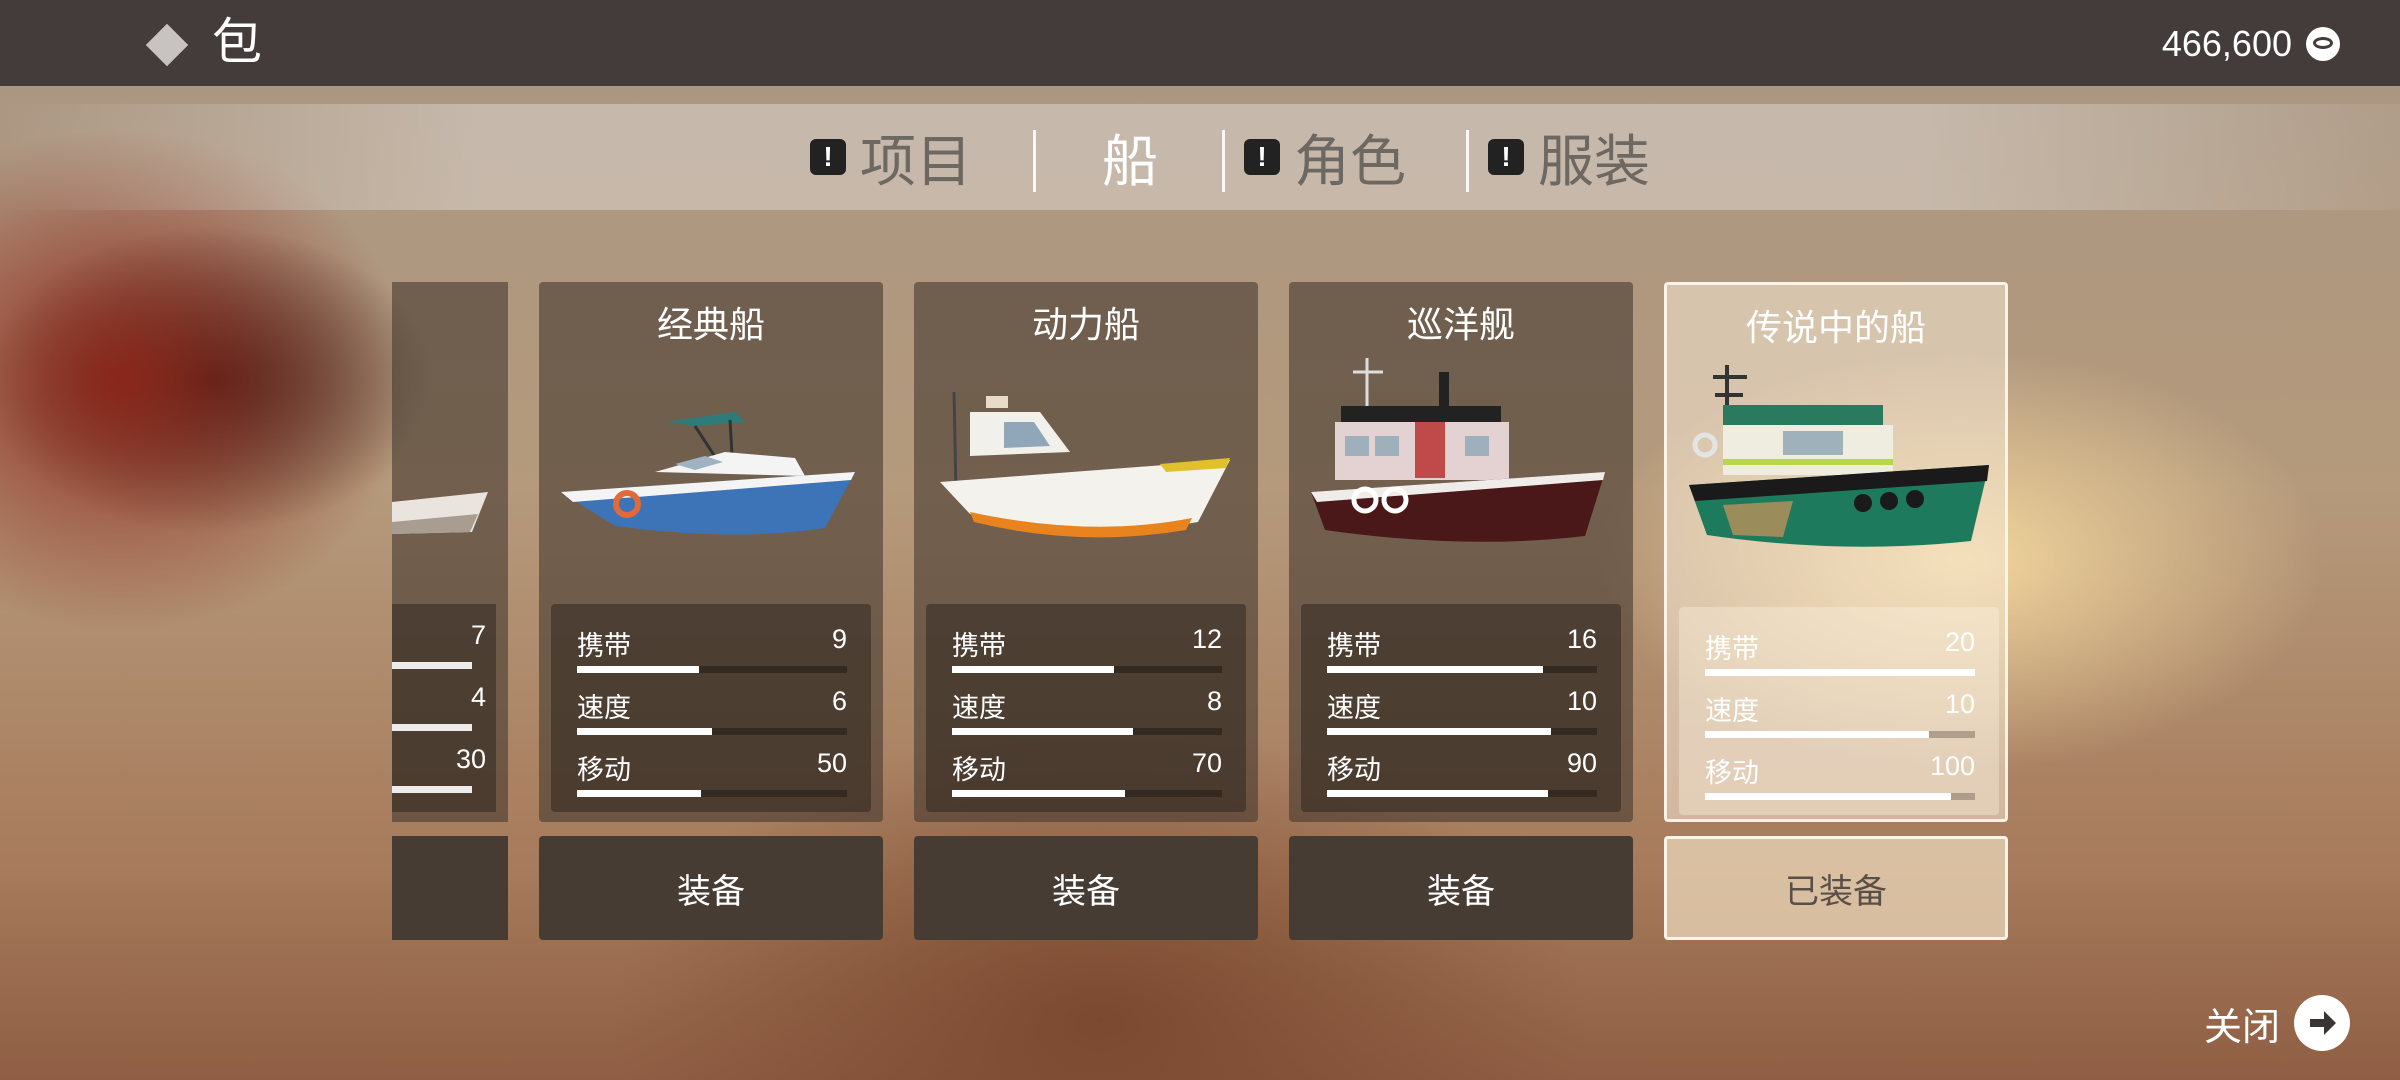 The height and width of the screenshot is (1080, 2400). I want to click on close-label: 关闭, so click(2241, 1026).